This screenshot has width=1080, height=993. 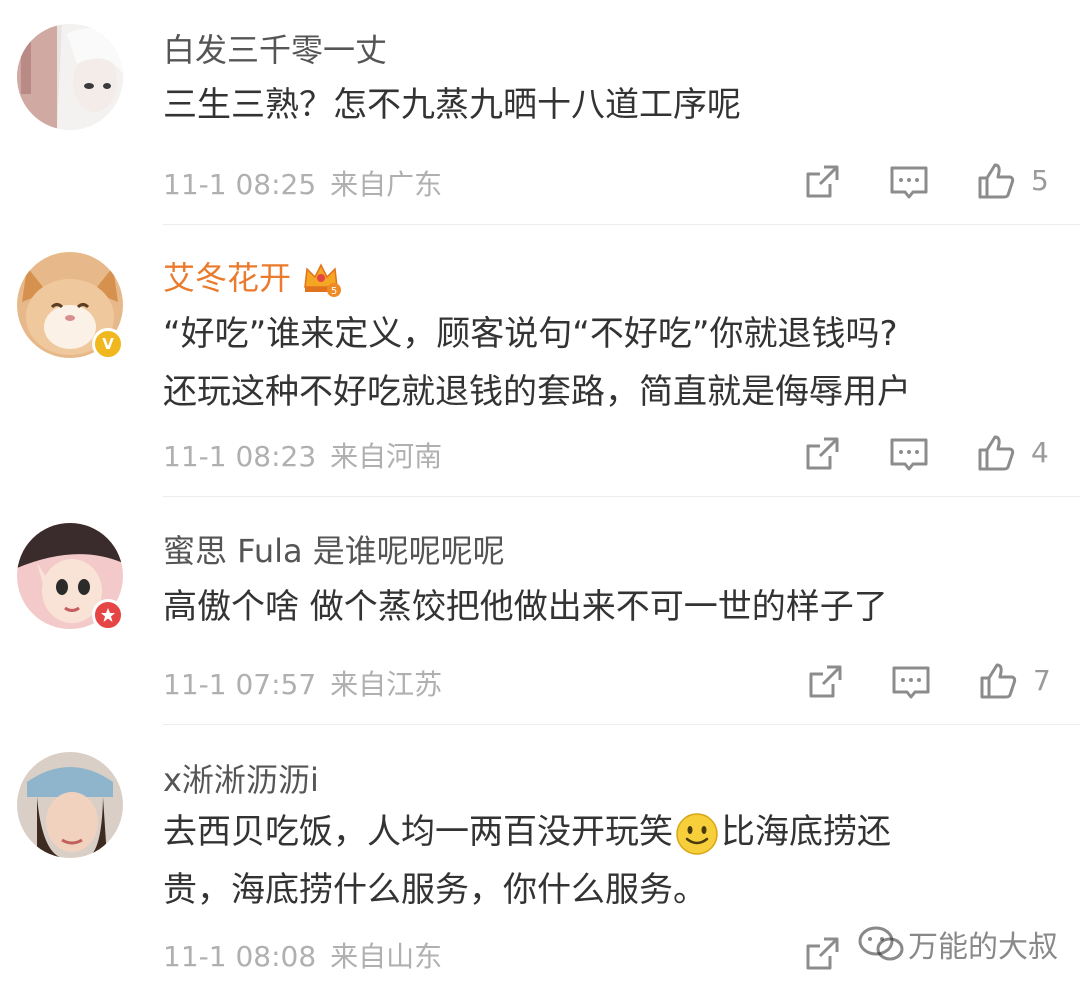 I want to click on location: 来自江苏, so click(x=386, y=684).